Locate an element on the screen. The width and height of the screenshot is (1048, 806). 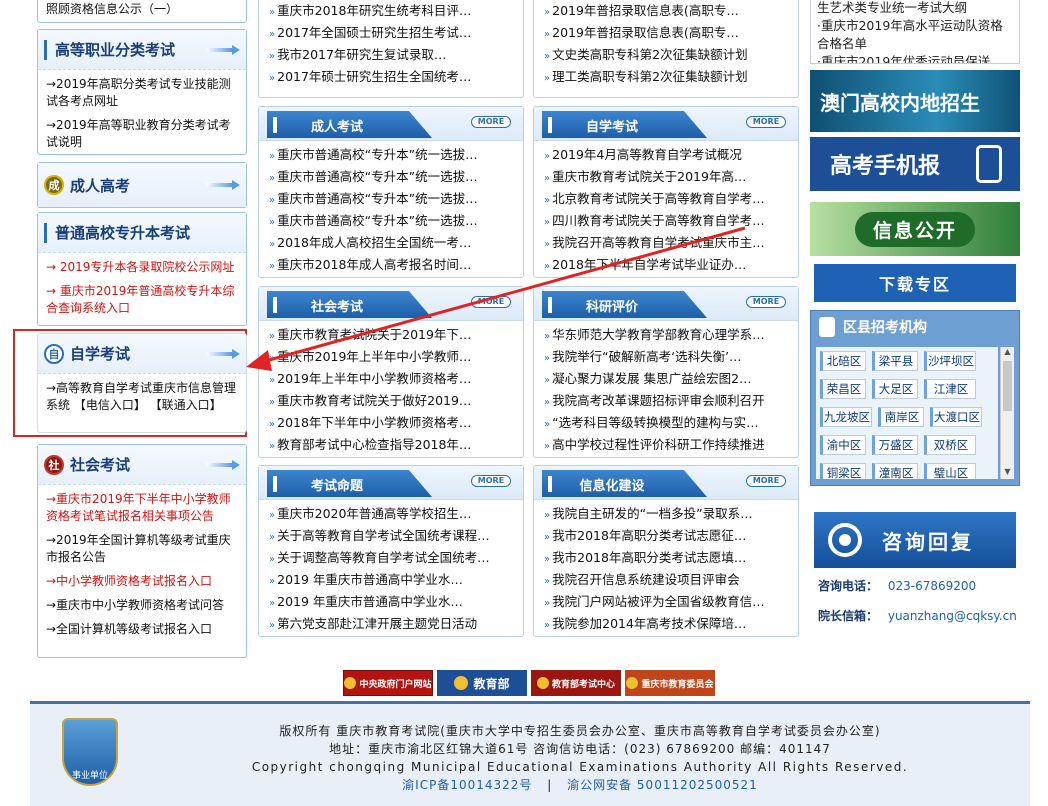
link-gov: 中央政府门户网站 is located at coordinates (388, 683).